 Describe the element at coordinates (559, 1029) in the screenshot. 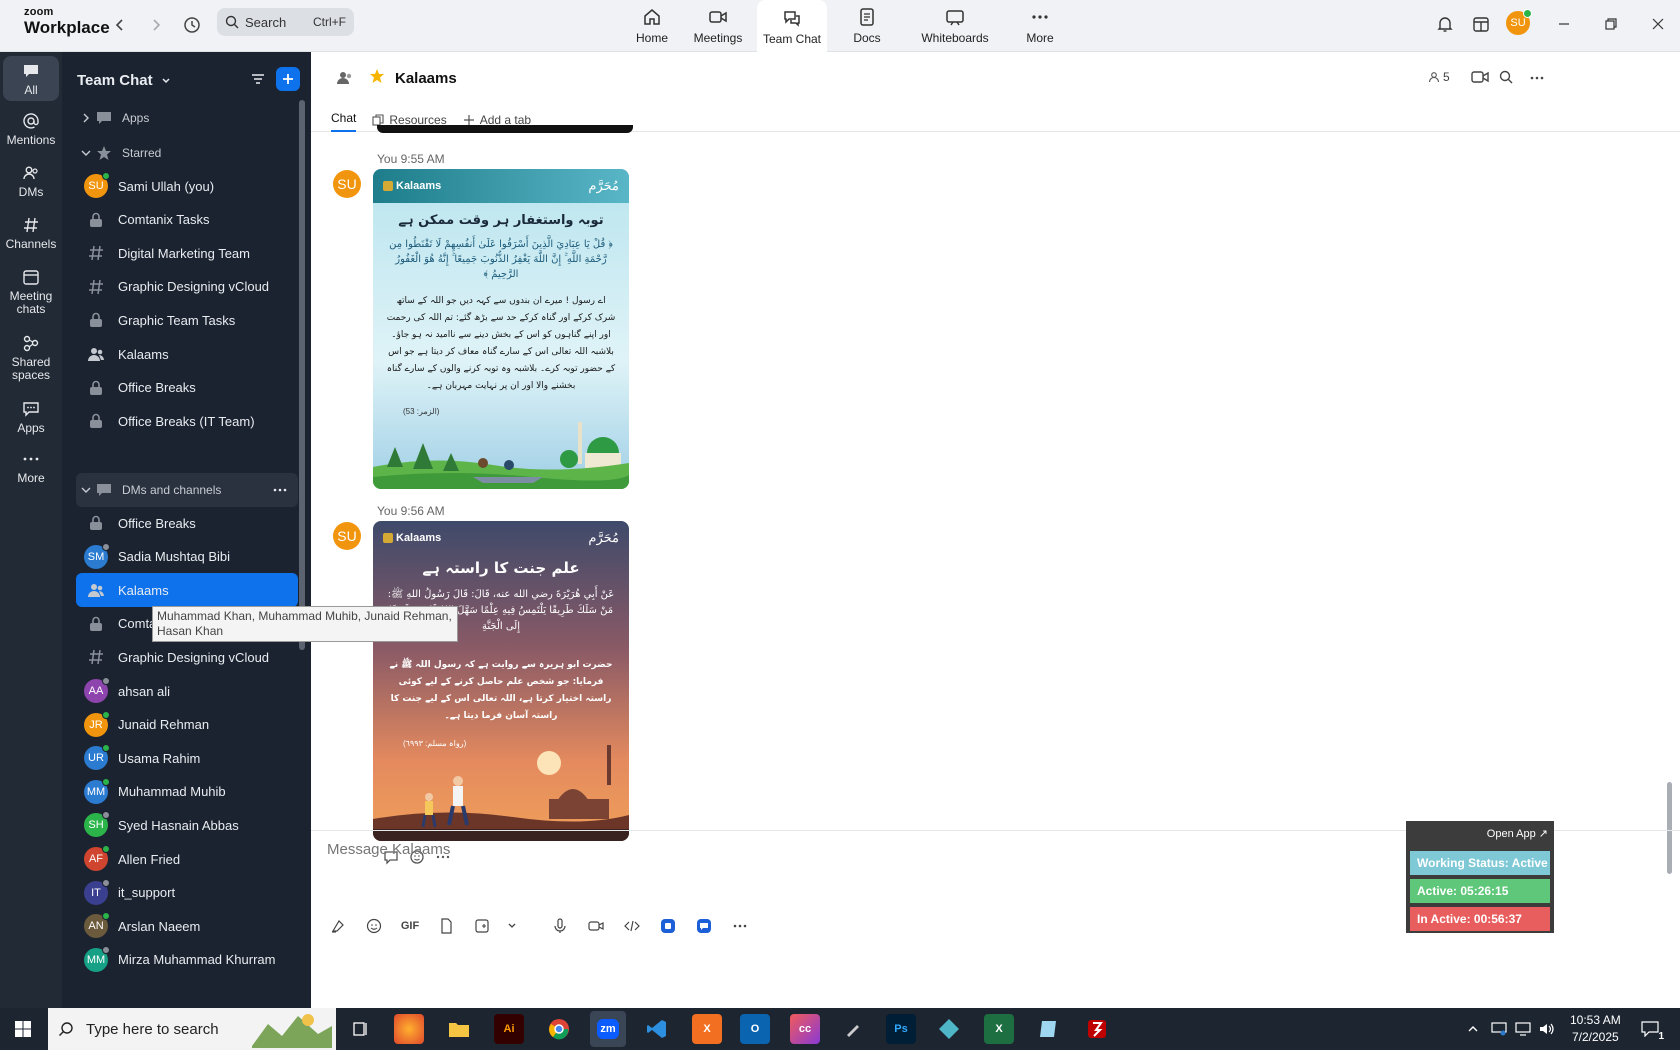

I see `chrome-icon` at that location.